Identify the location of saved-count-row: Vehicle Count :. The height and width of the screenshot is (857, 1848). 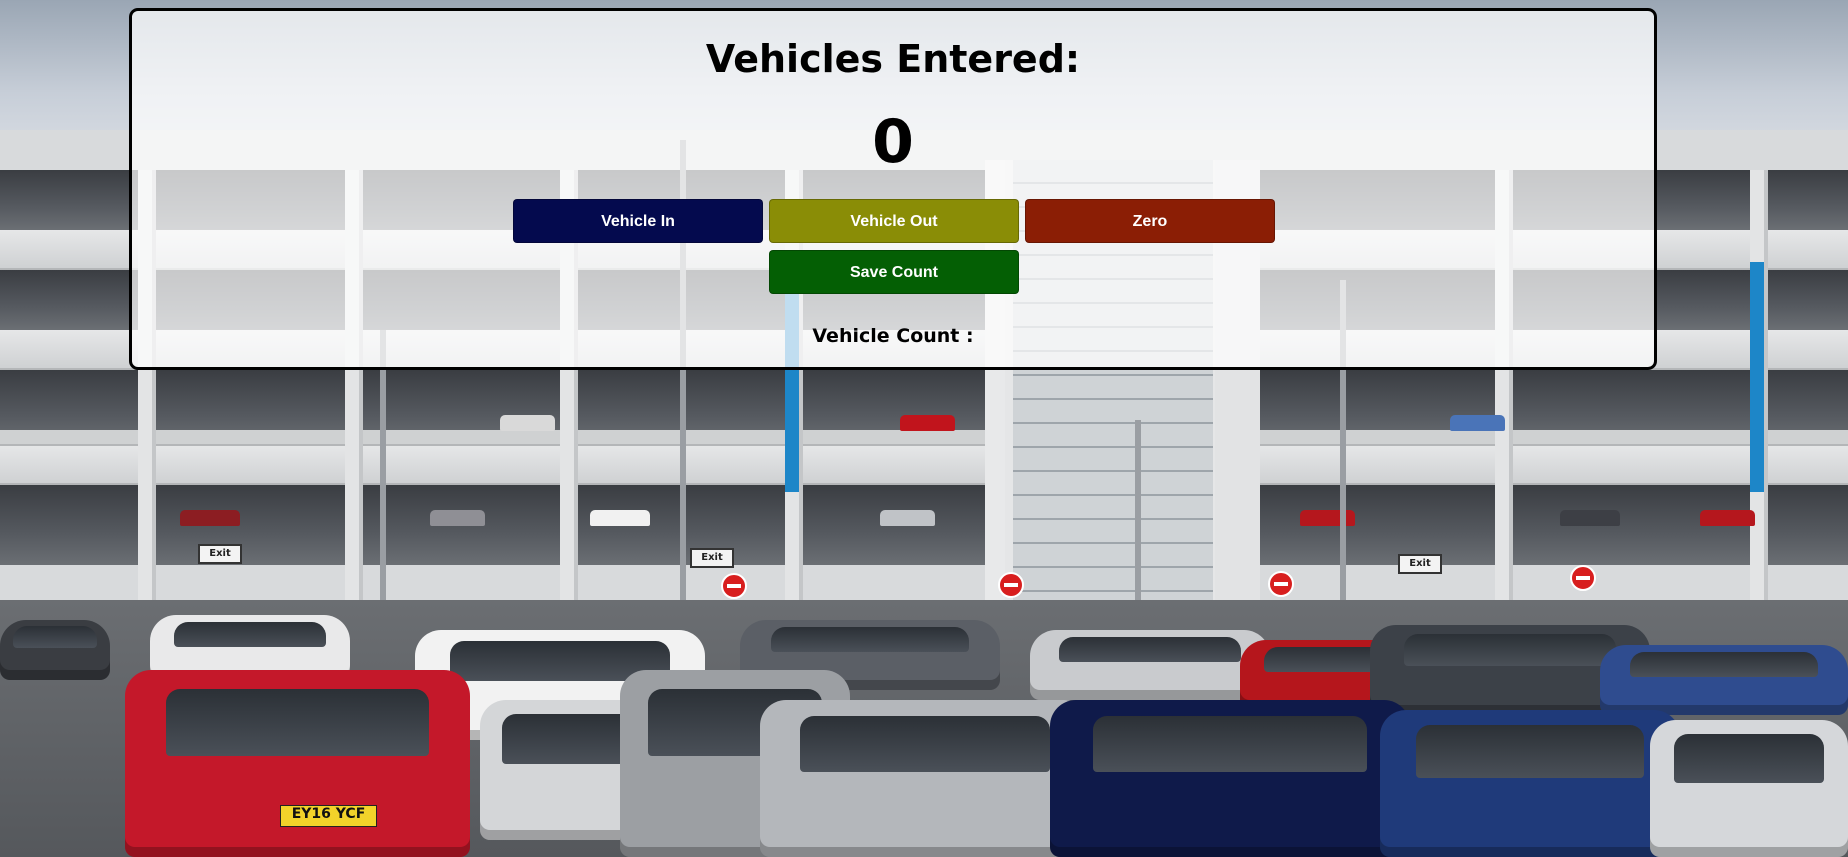
(893, 336).